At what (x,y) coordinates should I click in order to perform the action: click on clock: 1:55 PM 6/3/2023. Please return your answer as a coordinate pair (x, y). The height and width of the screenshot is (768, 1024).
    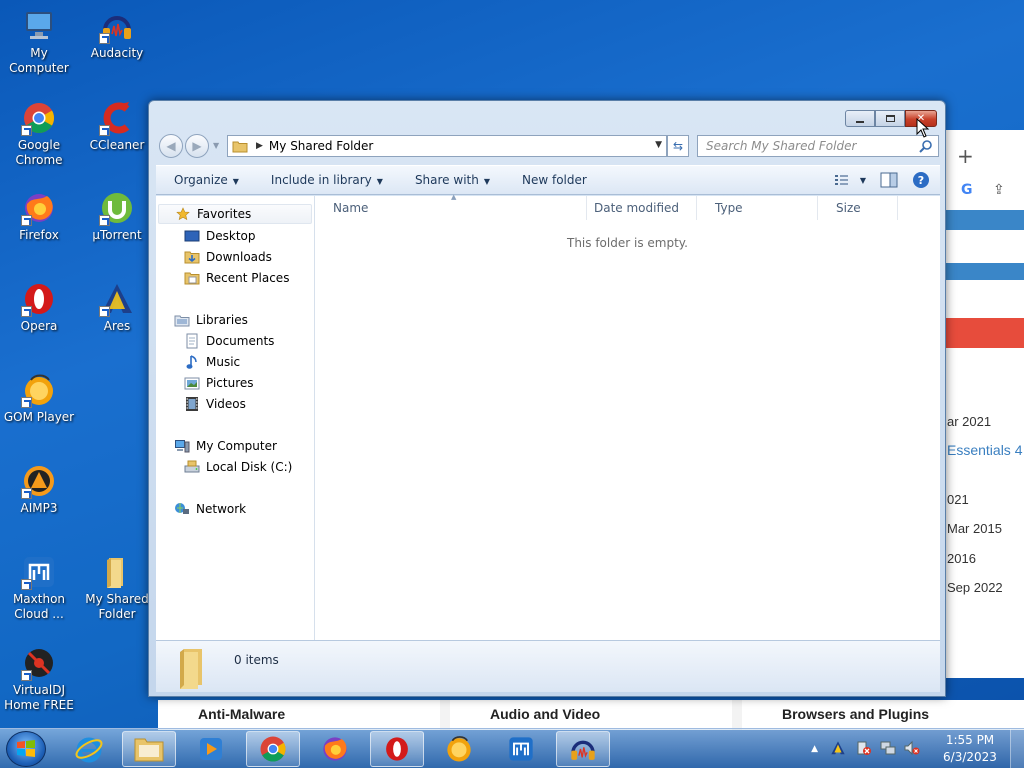
    Looking at the image, I should click on (970, 749).